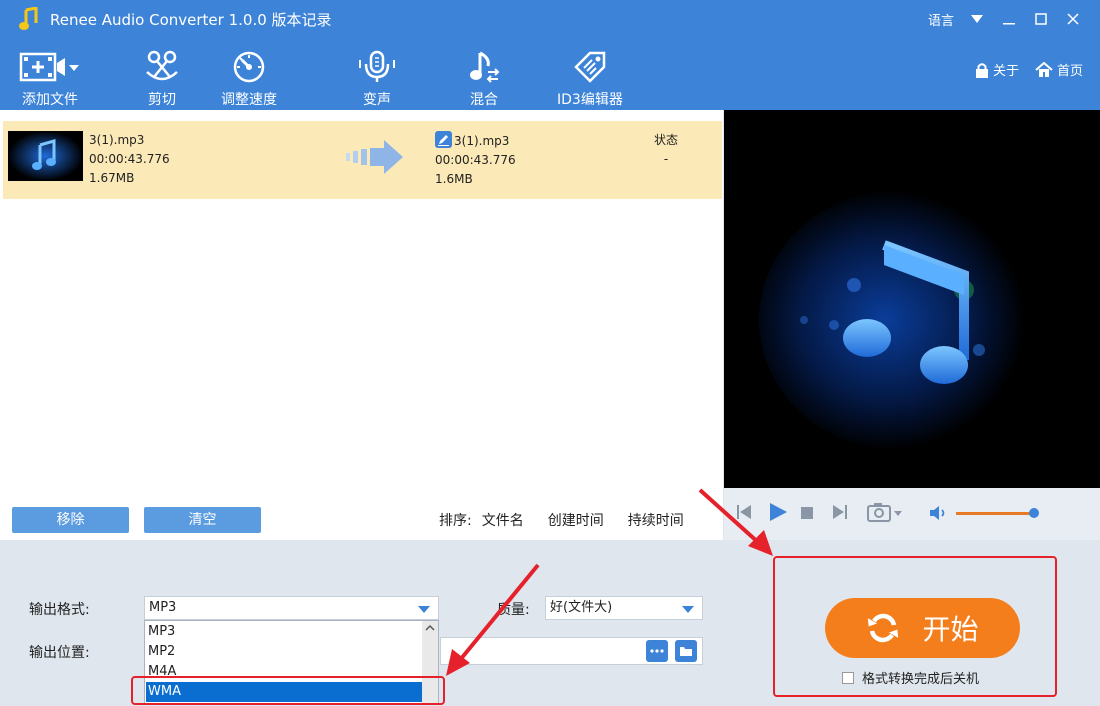 Image resolution: width=1100 pixels, height=706 pixels. Describe the element at coordinates (609, 582) in the screenshot. I see `annotation-arrows` at that location.